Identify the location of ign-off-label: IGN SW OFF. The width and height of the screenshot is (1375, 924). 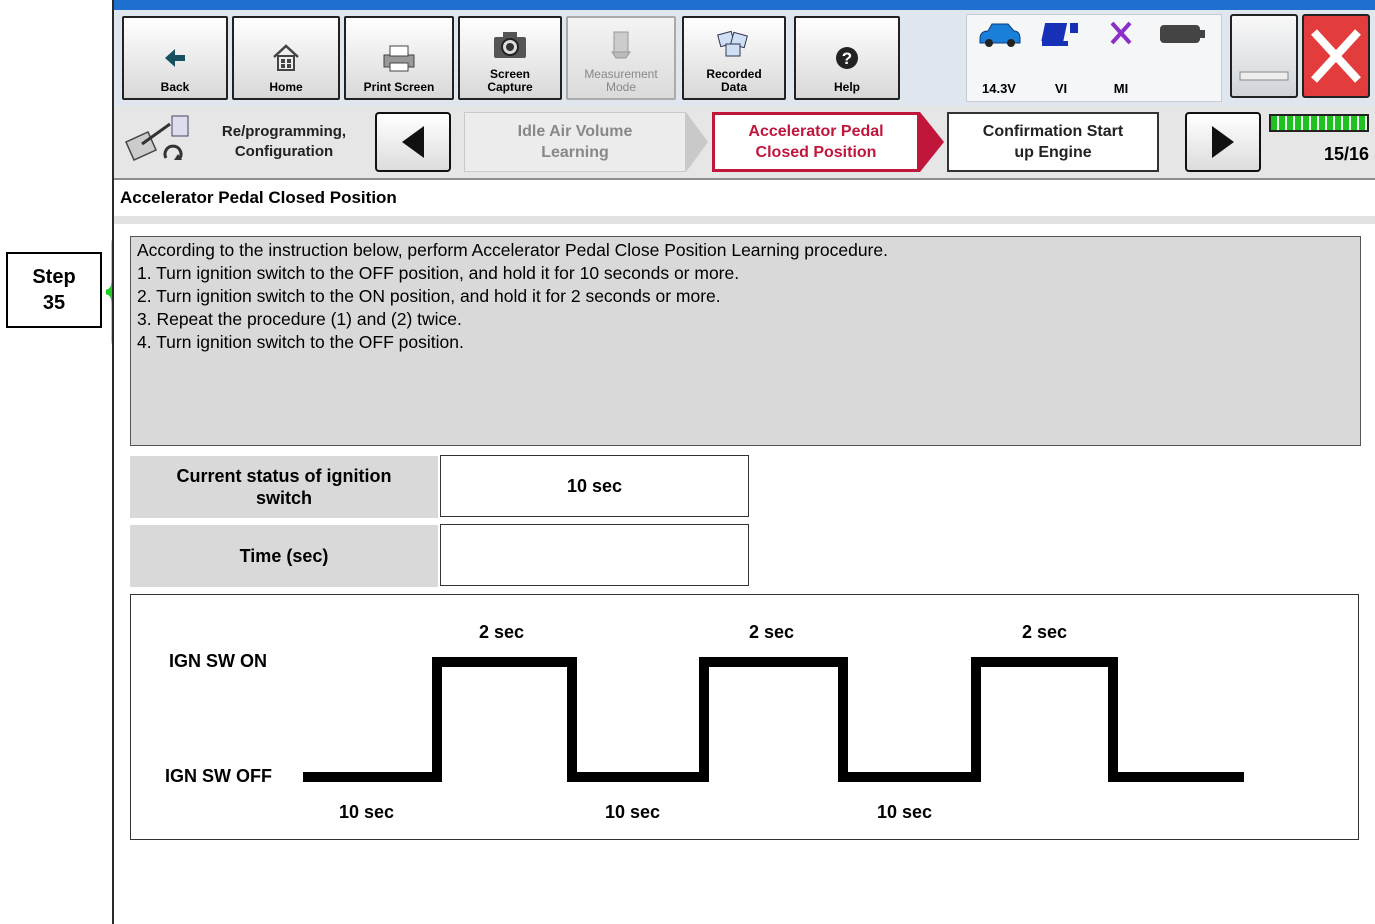
(218, 776).